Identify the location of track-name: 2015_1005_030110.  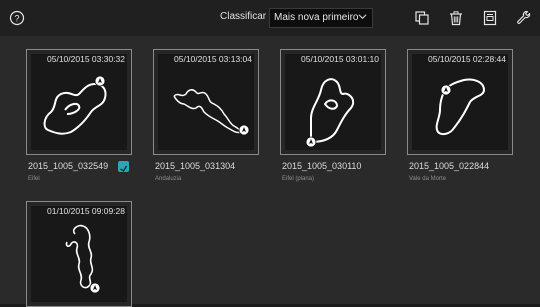
(322, 166).